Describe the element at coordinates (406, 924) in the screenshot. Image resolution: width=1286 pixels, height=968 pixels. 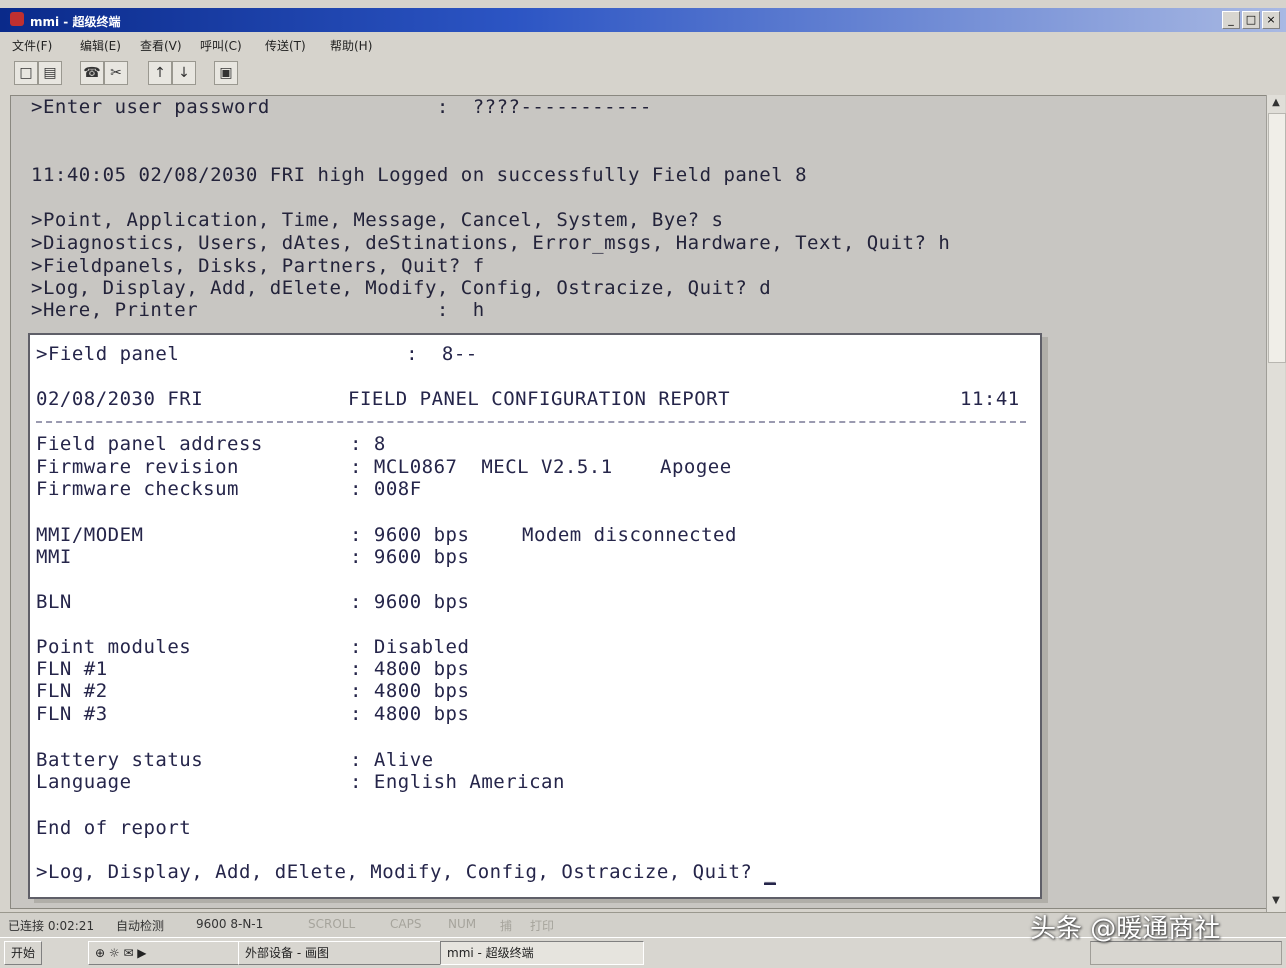
I see `status-caps: CAPS` at that location.